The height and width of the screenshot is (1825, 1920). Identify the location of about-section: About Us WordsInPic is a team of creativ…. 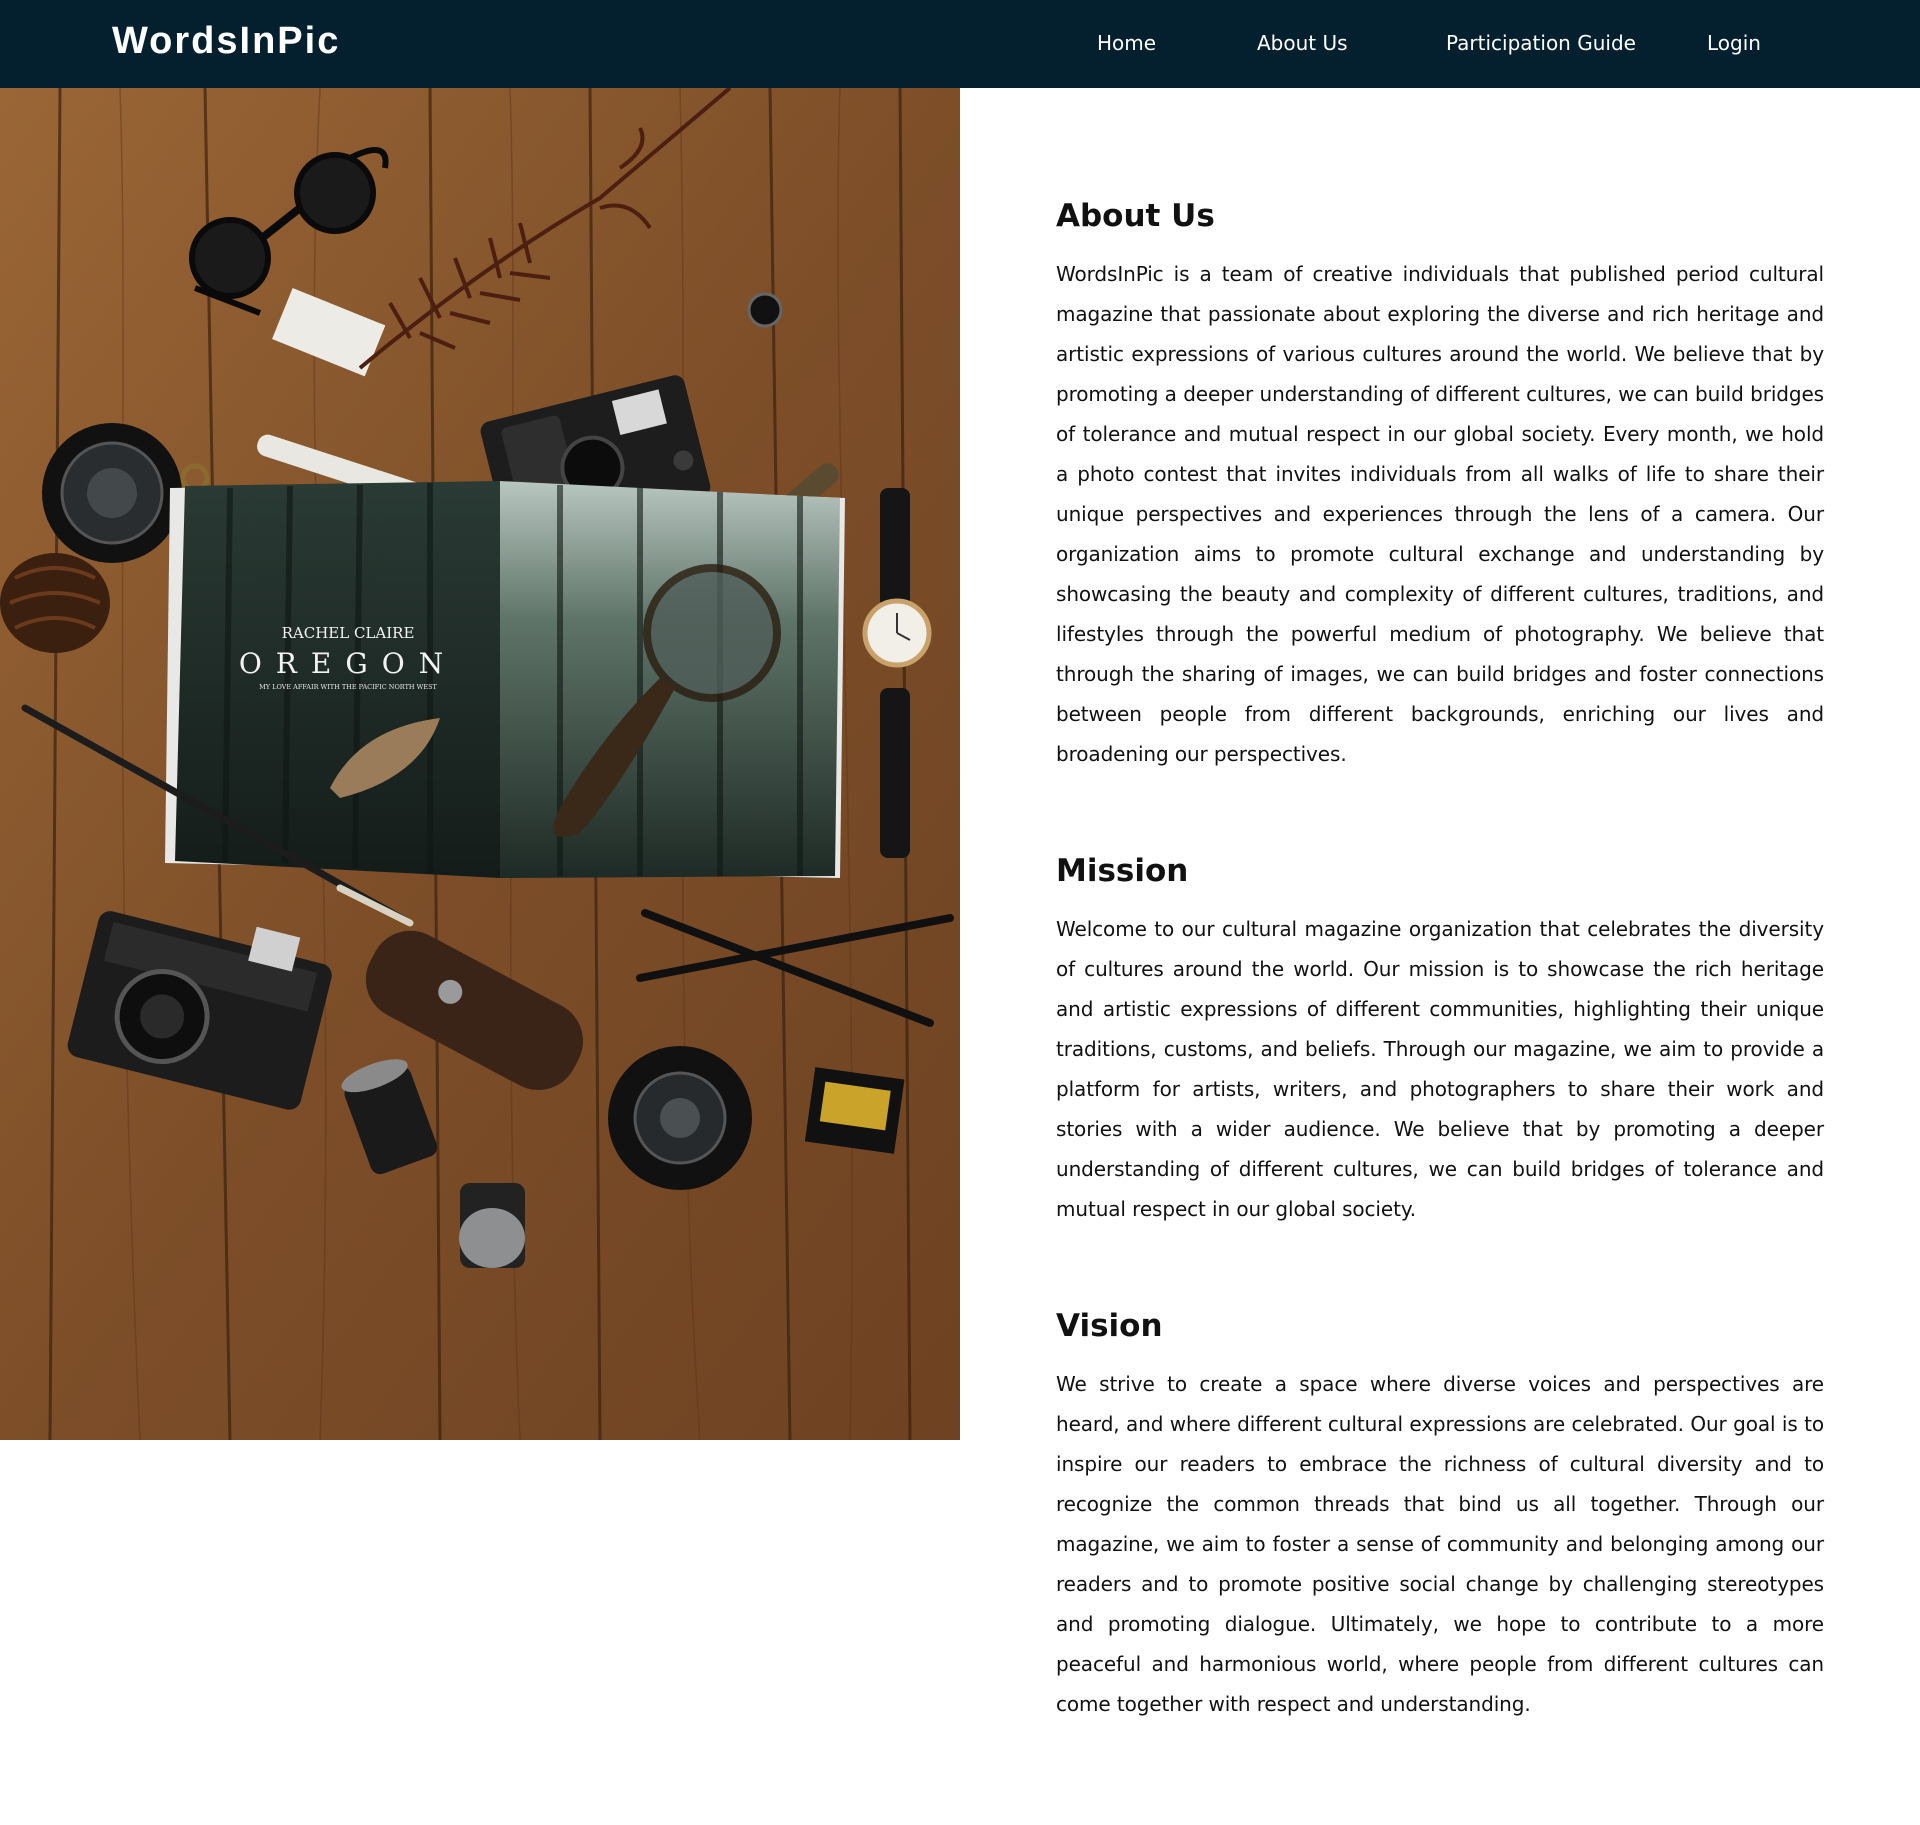
(1440, 485).